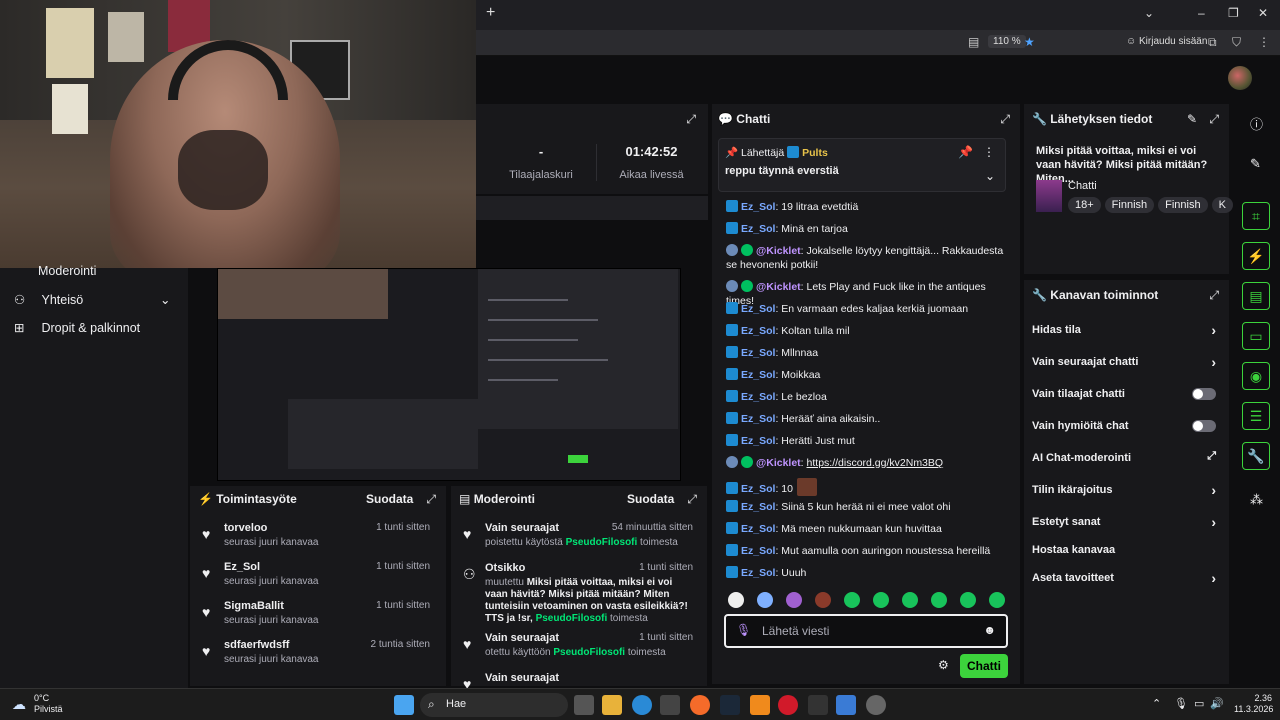 This screenshot has height=720, width=1280. What do you see at coordinates (642, 705) in the screenshot?
I see `edge-icon` at bounding box center [642, 705].